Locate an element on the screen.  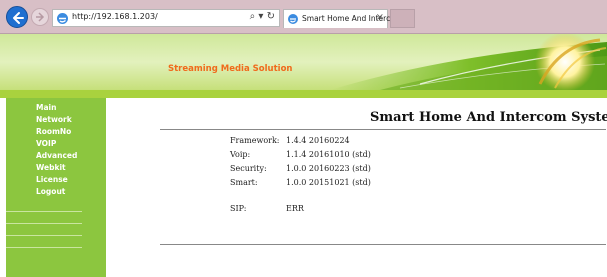
sidebar-item-logout: Logout is located at coordinates (50, 191).